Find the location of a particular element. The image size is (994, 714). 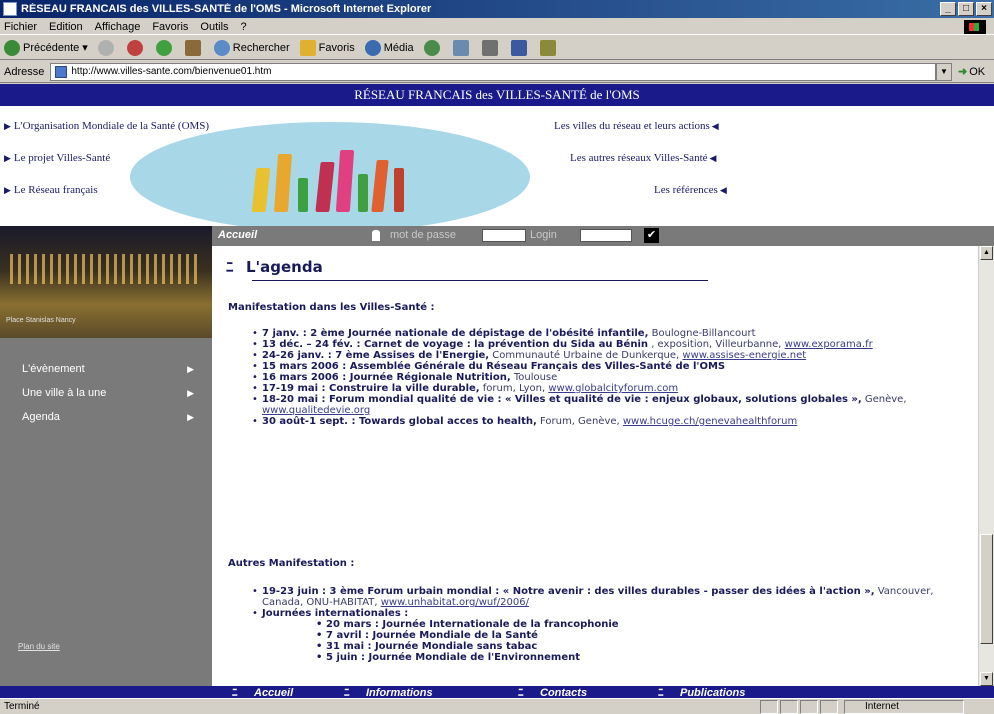

ie-icon is located at coordinates (10, 9).